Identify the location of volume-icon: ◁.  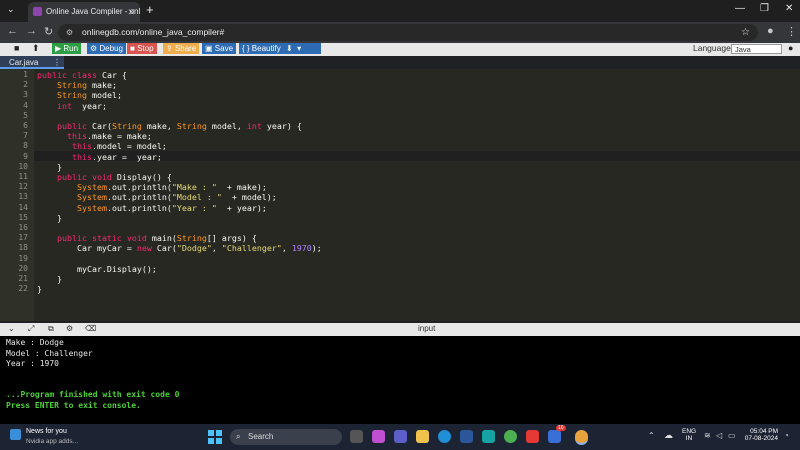
(719, 435).